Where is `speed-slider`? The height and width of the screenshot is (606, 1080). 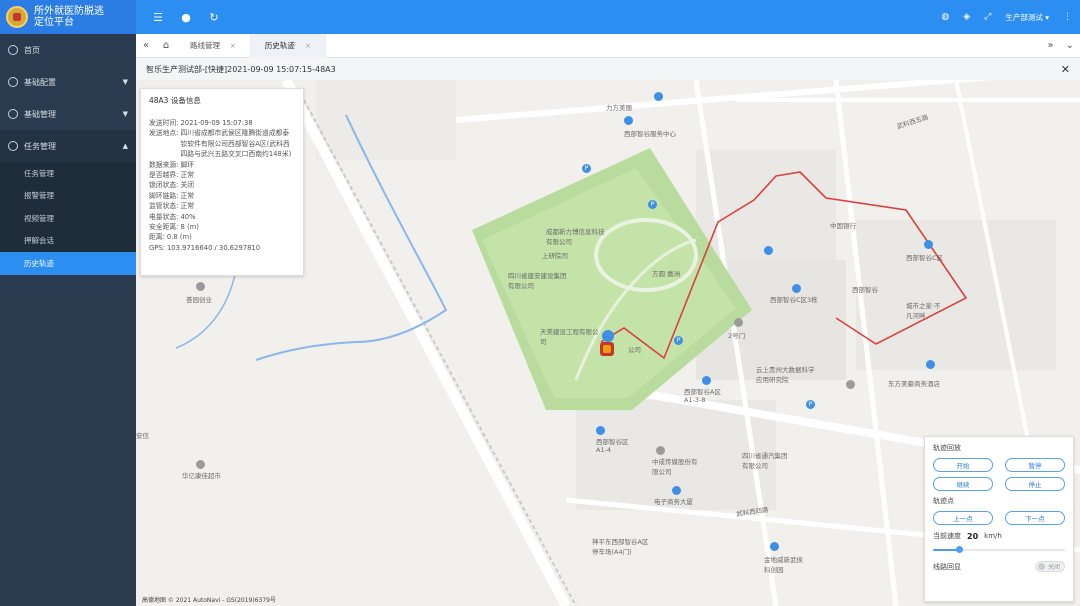 speed-slider is located at coordinates (999, 549).